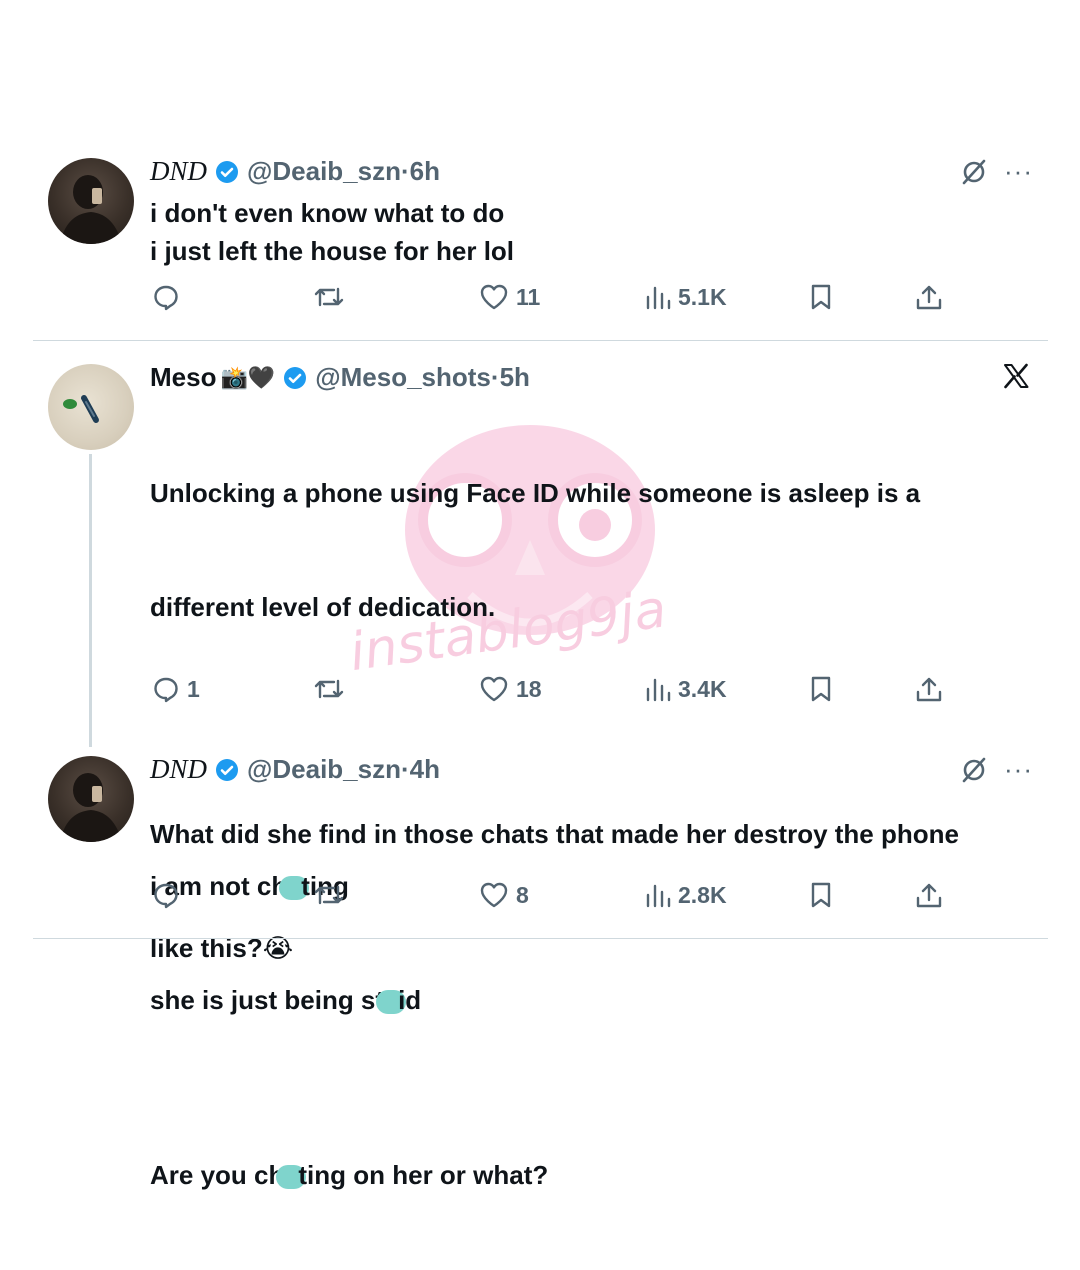 Image resolution: width=1080 pixels, height=1270 pixels. I want to click on tweet-line: different level of dedication., so click(323, 607).